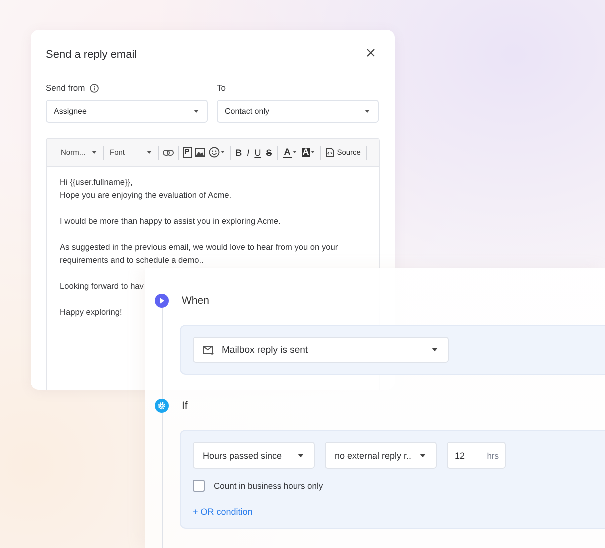  Describe the element at coordinates (171, 221) in the screenshot. I see `email-paragraph: I would be more than happy to assist you in exploring Acme.` at that location.